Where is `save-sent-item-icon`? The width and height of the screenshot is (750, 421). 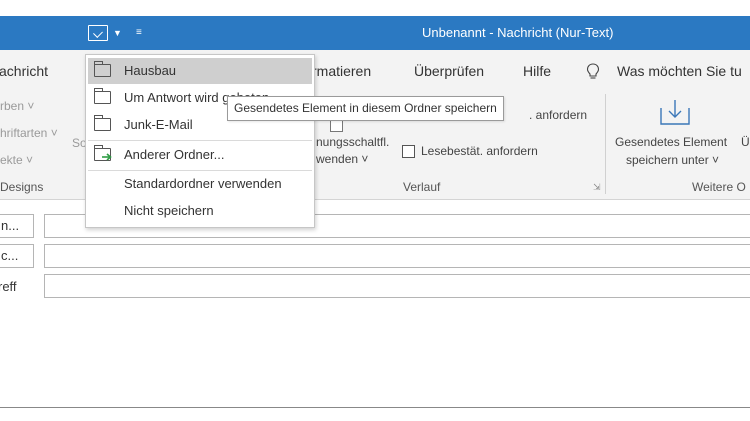 save-sent-item-icon is located at coordinates (675, 112).